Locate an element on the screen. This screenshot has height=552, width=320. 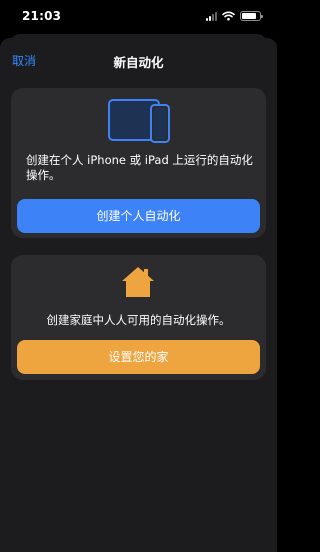
home-automation-description: 创建家庭中人人可用的自动化操作。 is located at coordinates (138, 320).